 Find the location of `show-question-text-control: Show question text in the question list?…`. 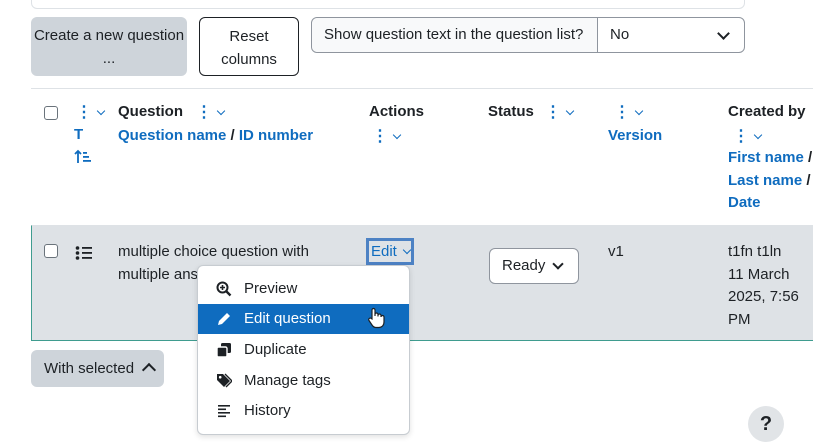

show-question-text-control: Show question text in the question list?… is located at coordinates (528, 35).